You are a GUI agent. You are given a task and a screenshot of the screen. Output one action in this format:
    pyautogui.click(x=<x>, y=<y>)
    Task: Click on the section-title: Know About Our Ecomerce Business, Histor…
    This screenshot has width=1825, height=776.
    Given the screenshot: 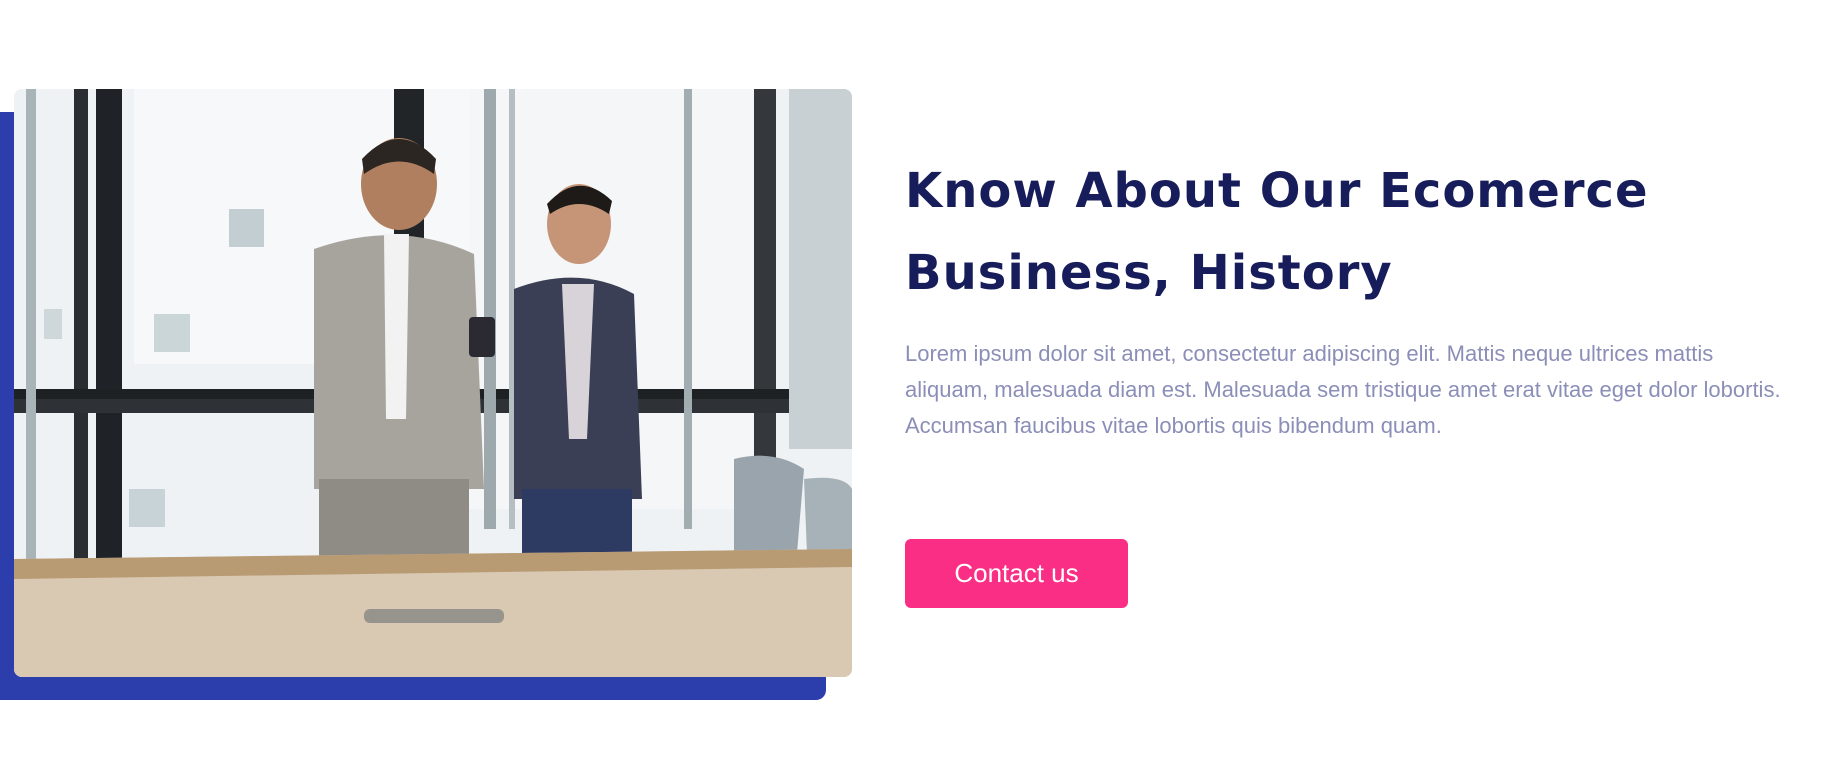 What is the action you would take?
    pyautogui.click(x=1277, y=232)
    